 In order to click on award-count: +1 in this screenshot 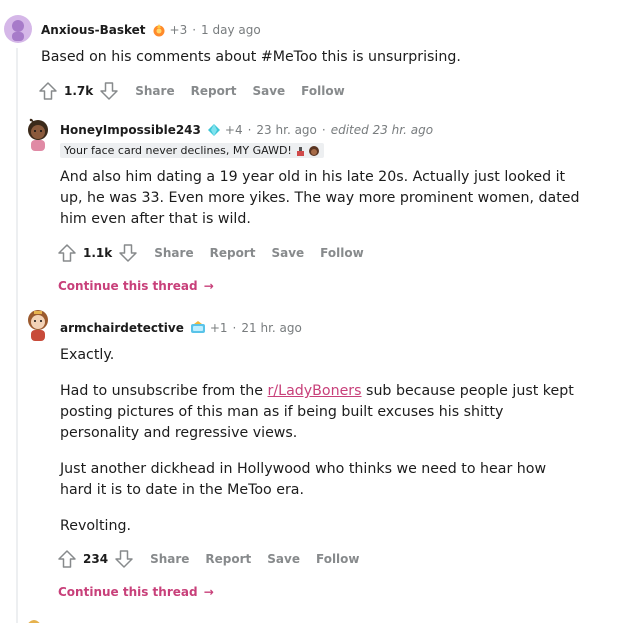, I will do `click(218, 328)`.